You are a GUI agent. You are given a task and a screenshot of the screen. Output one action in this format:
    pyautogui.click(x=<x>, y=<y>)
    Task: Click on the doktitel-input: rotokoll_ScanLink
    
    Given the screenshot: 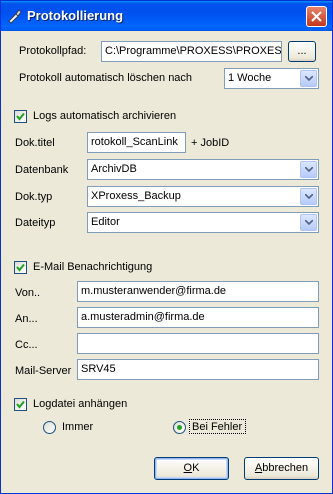 What is the action you would take?
    pyautogui.click(x=136, y=142)
    